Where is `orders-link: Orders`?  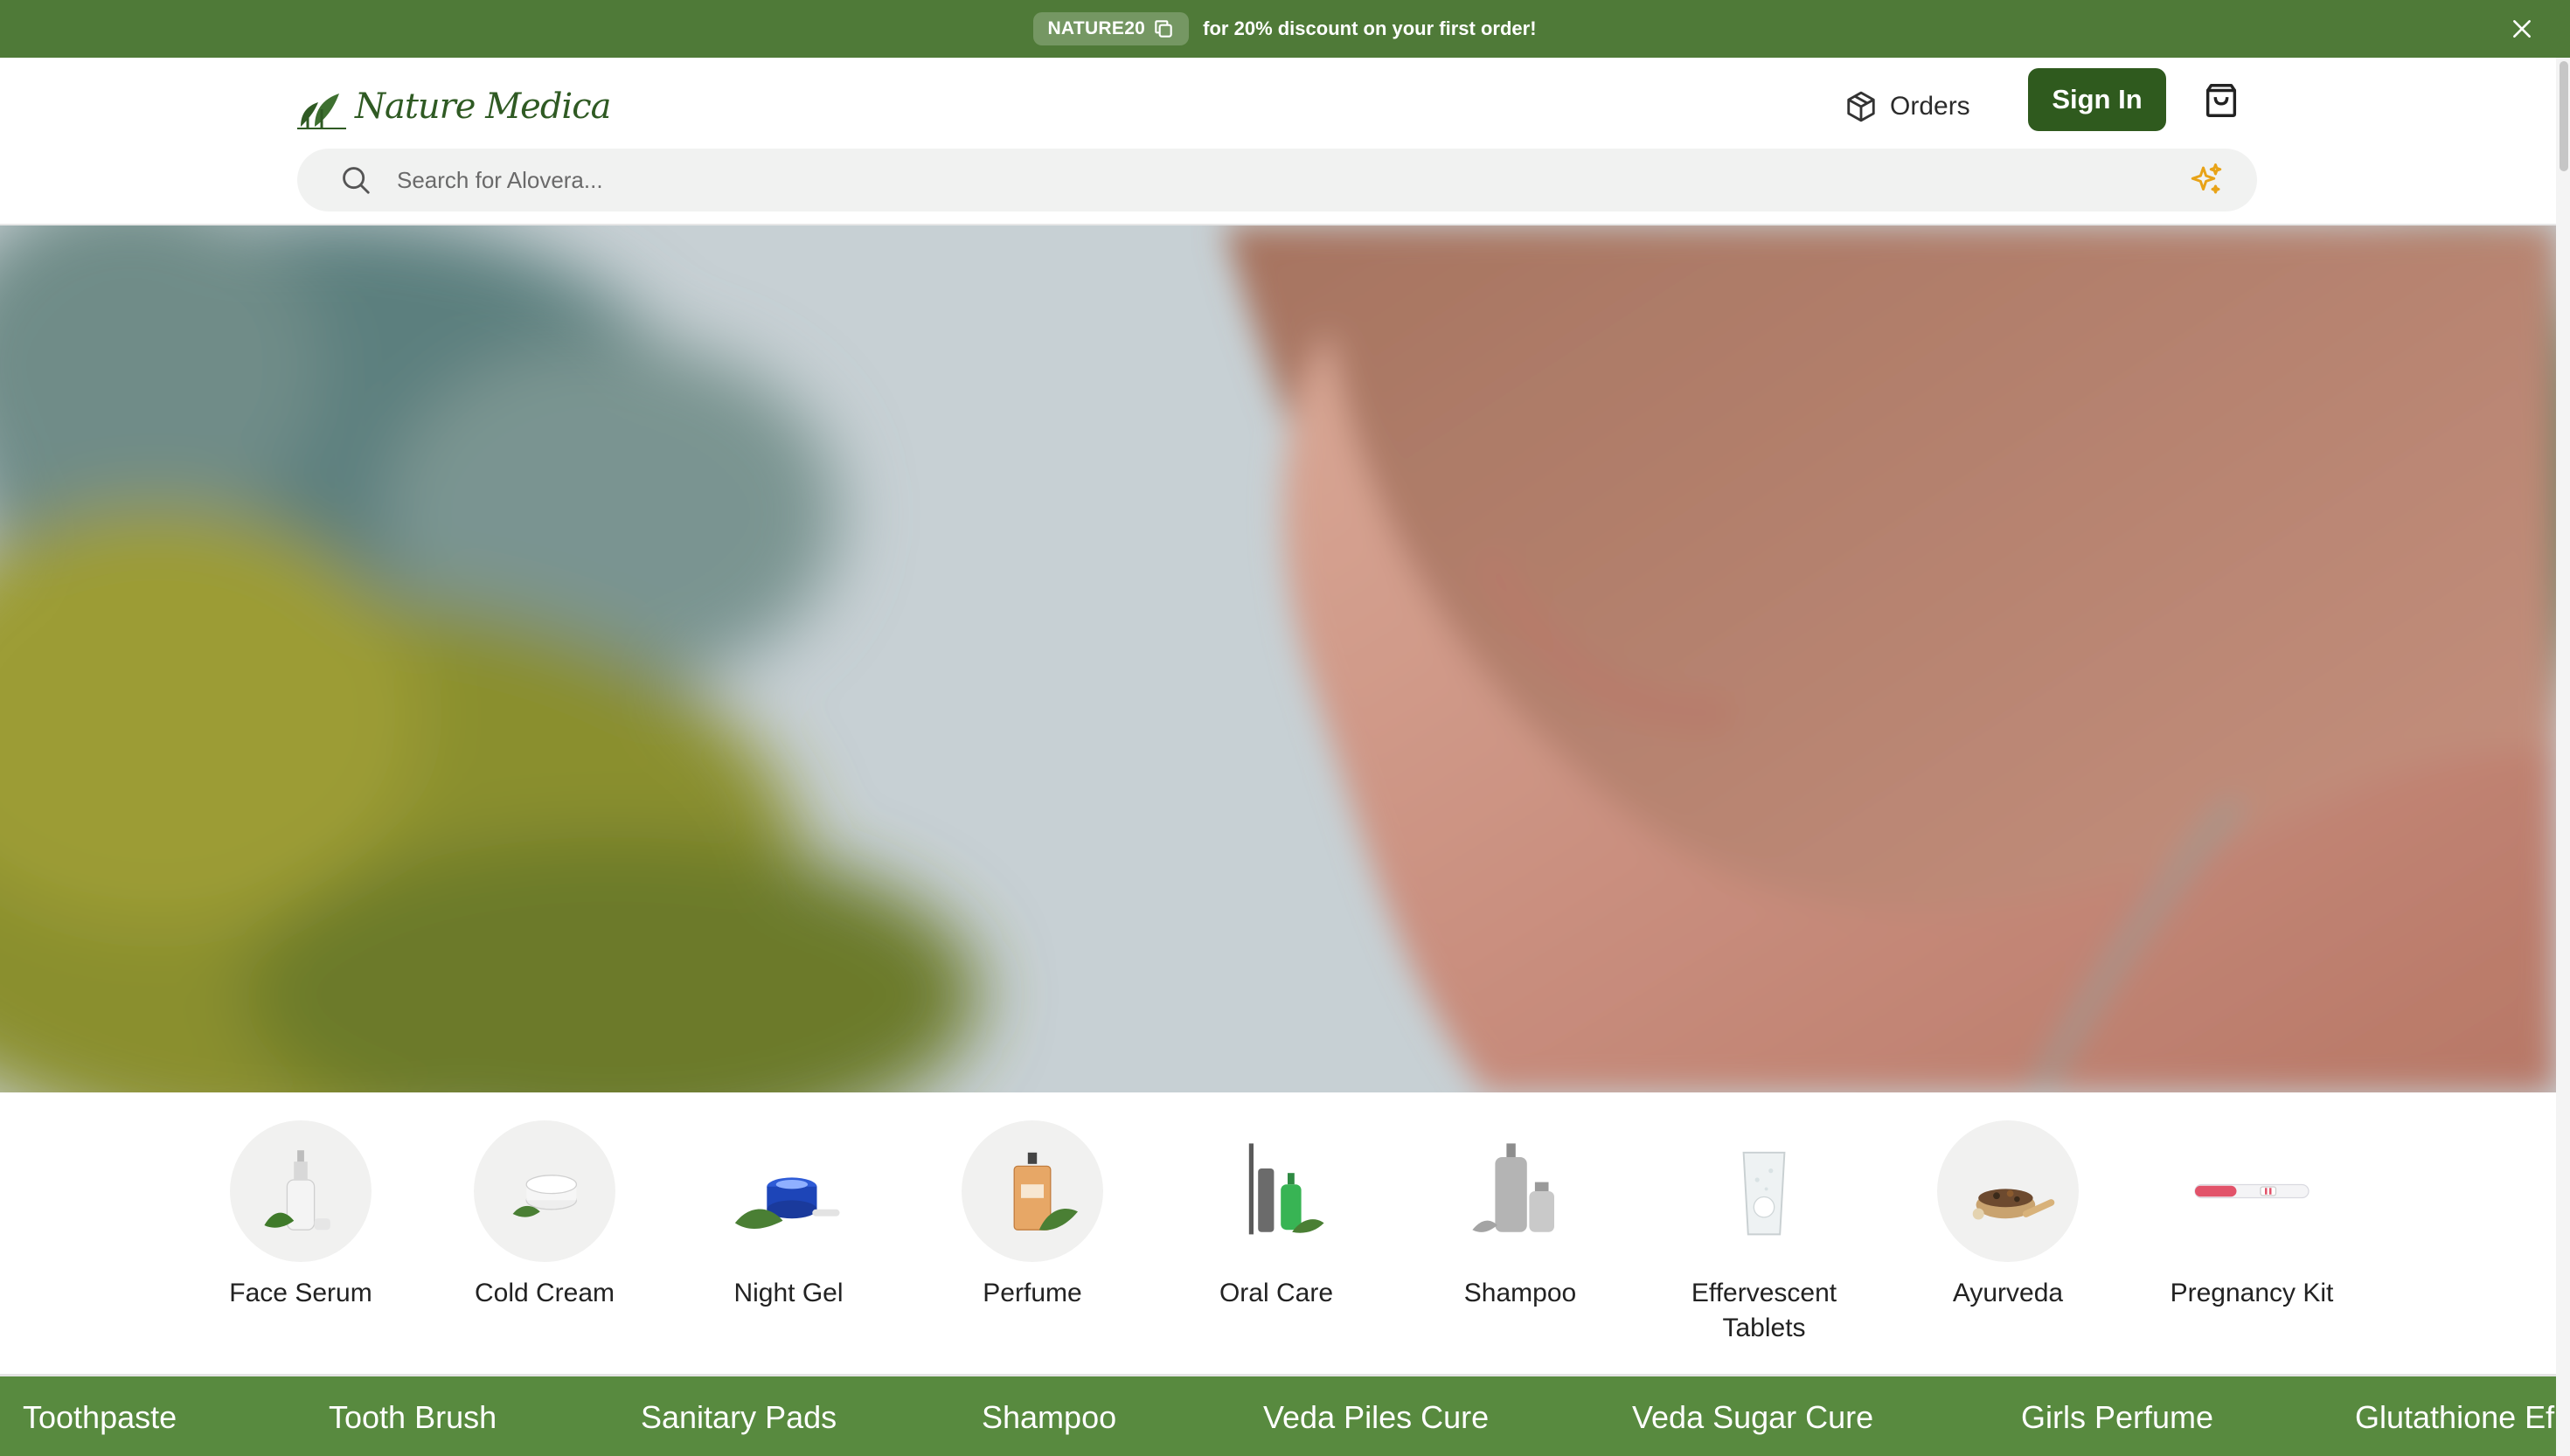
orders-link: Orders is located at coordinates (1907, 106).